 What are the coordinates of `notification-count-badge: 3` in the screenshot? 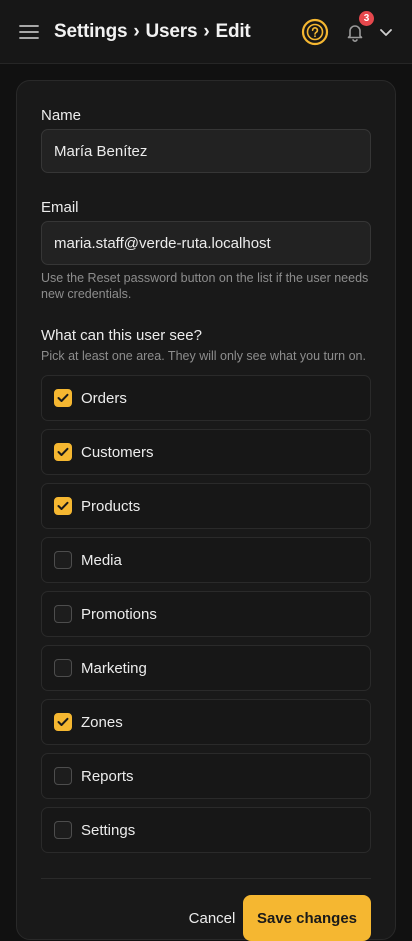 It's located at (366, 18).